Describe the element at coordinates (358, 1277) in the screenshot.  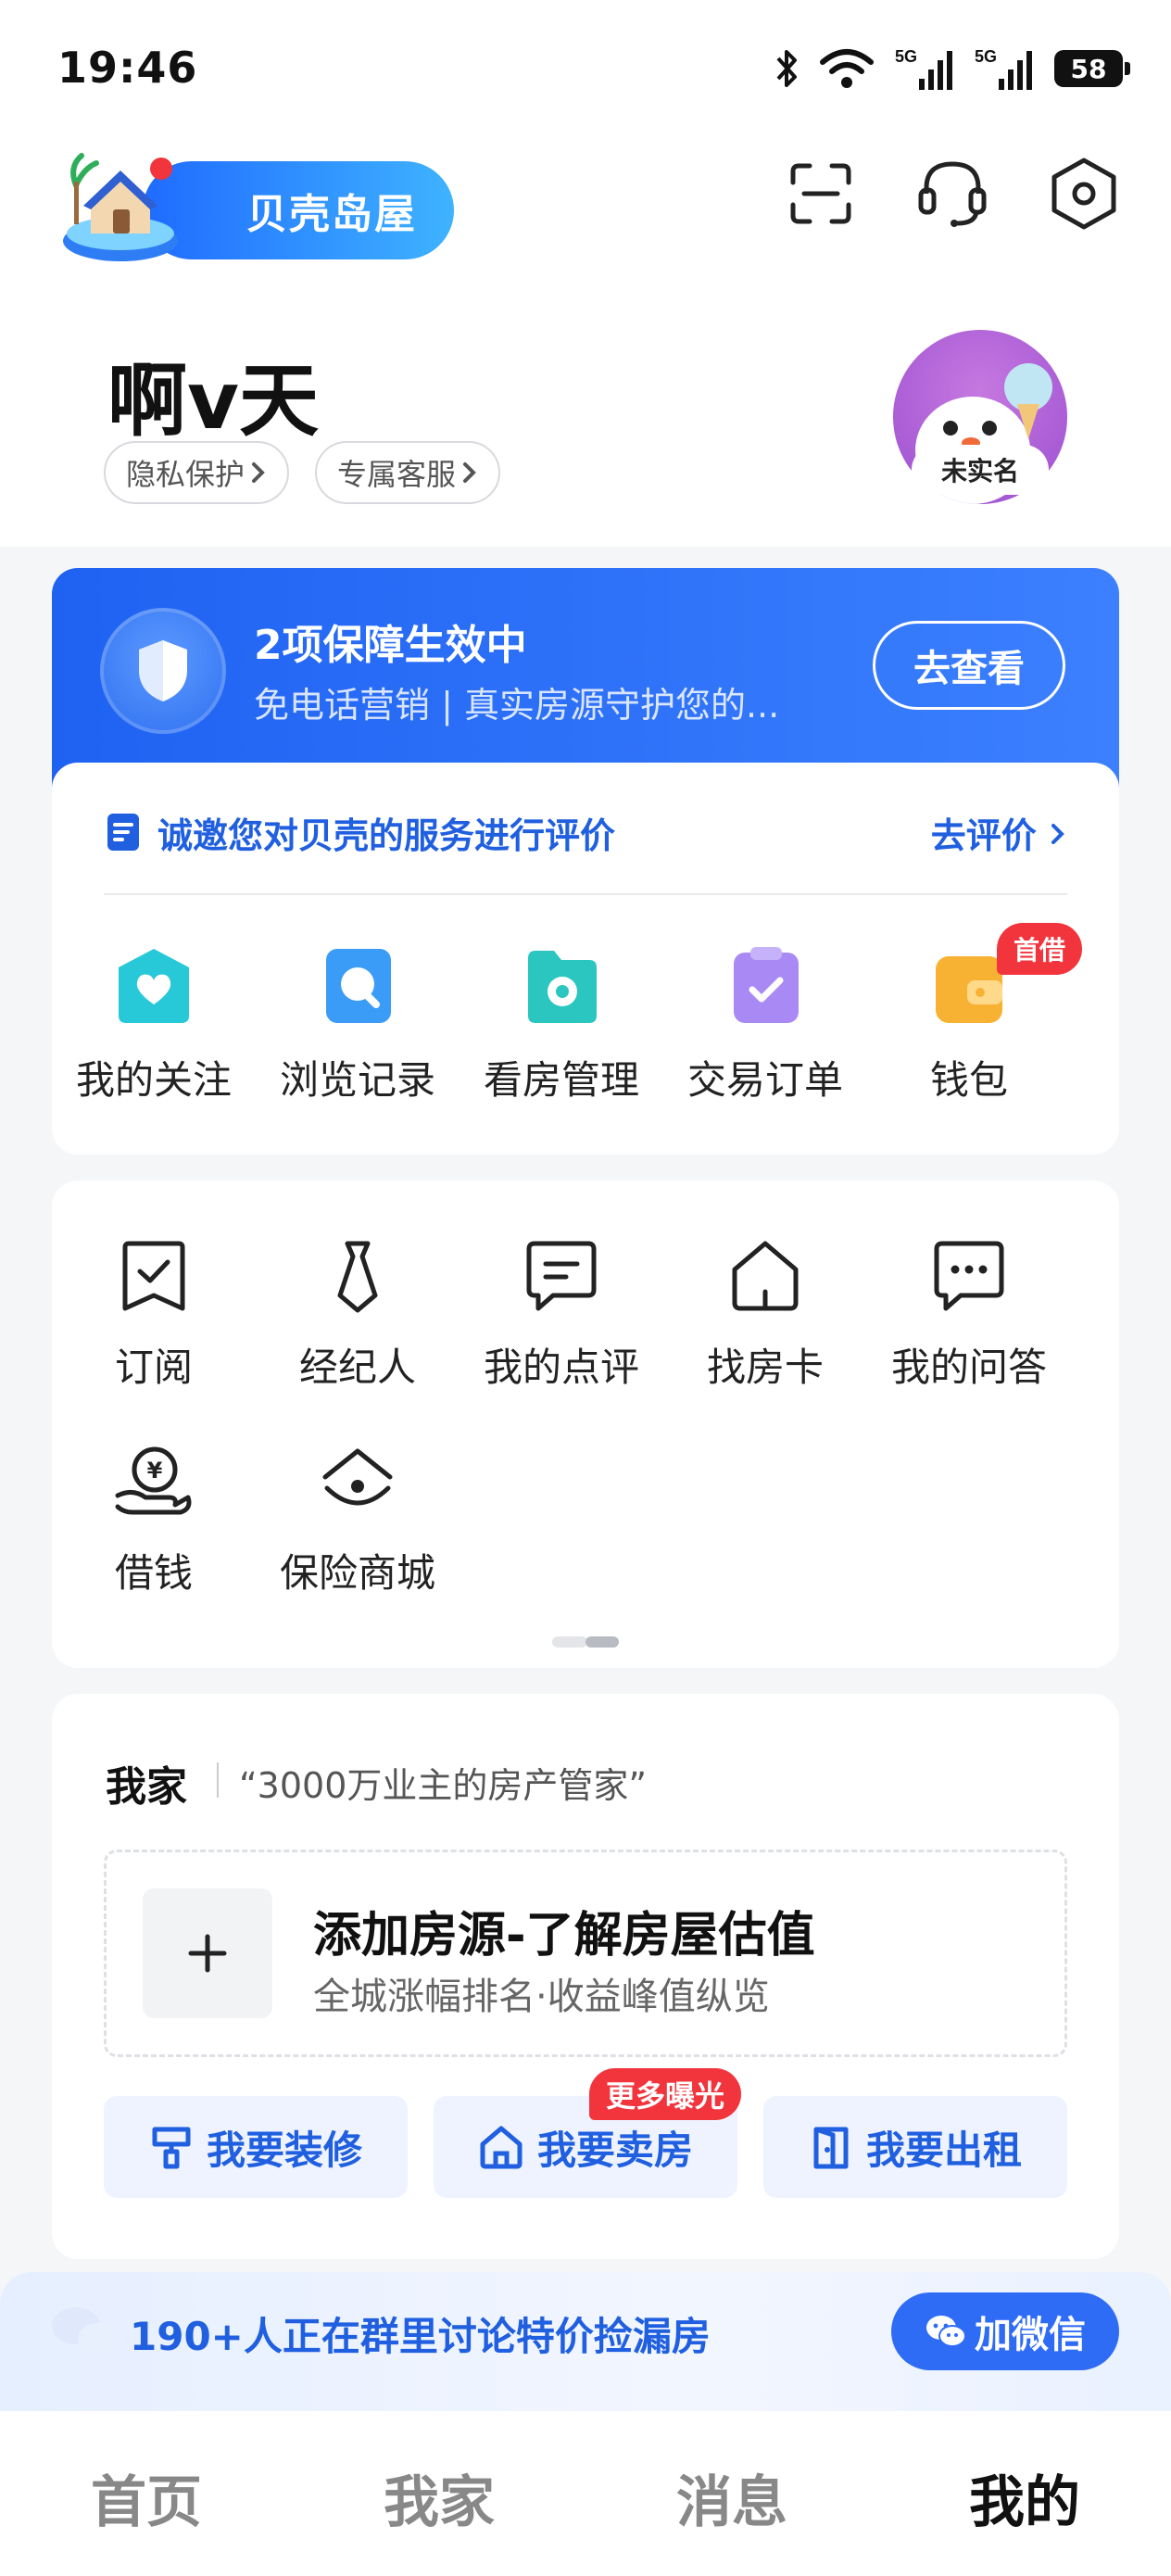
I see `agent-tie-icon` at that location.